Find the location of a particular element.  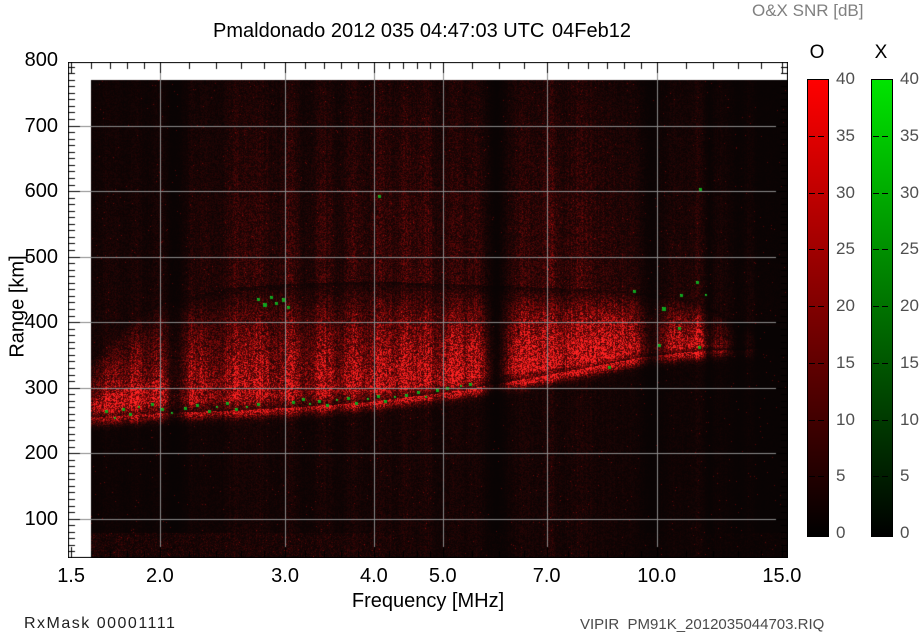

x-tick-label: 2.0 is located at coordinates (160, 576).